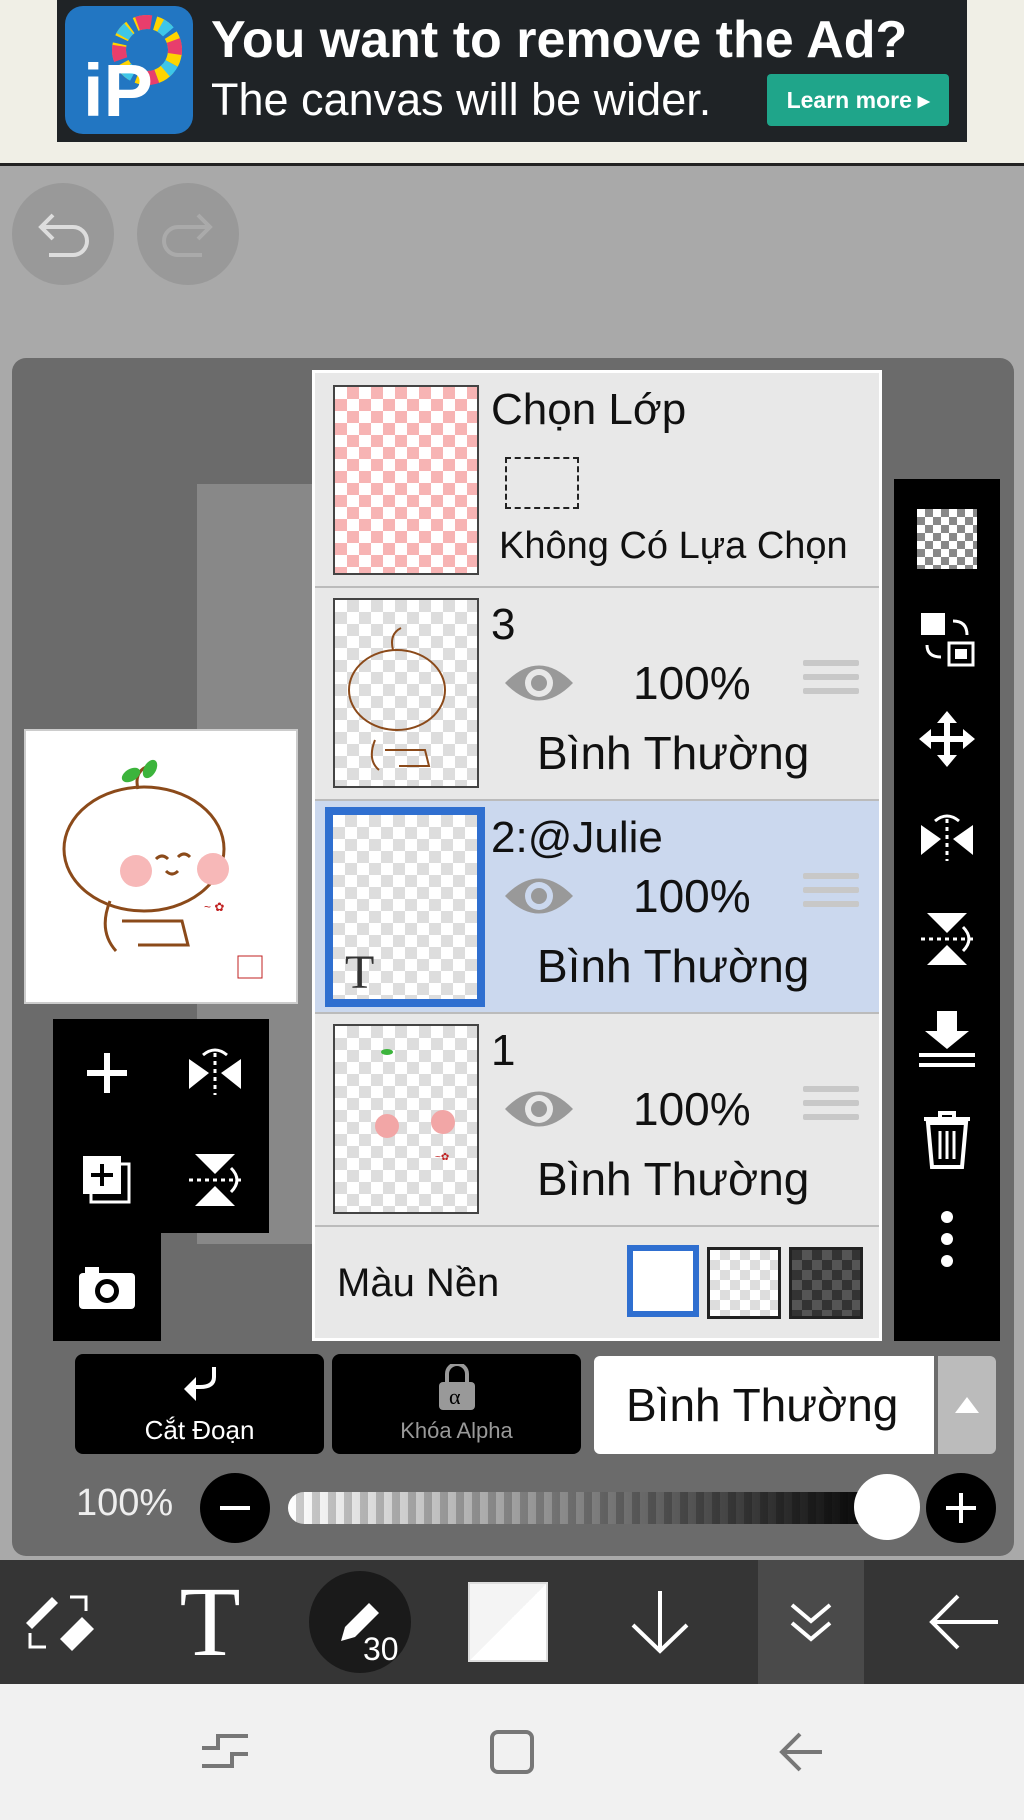 Image resolution: width=1024 pixels, height=1820 pixels. Describe the element at coordinates (60, 1622) in the screenshot. I see `tool-switch-button` at that location.